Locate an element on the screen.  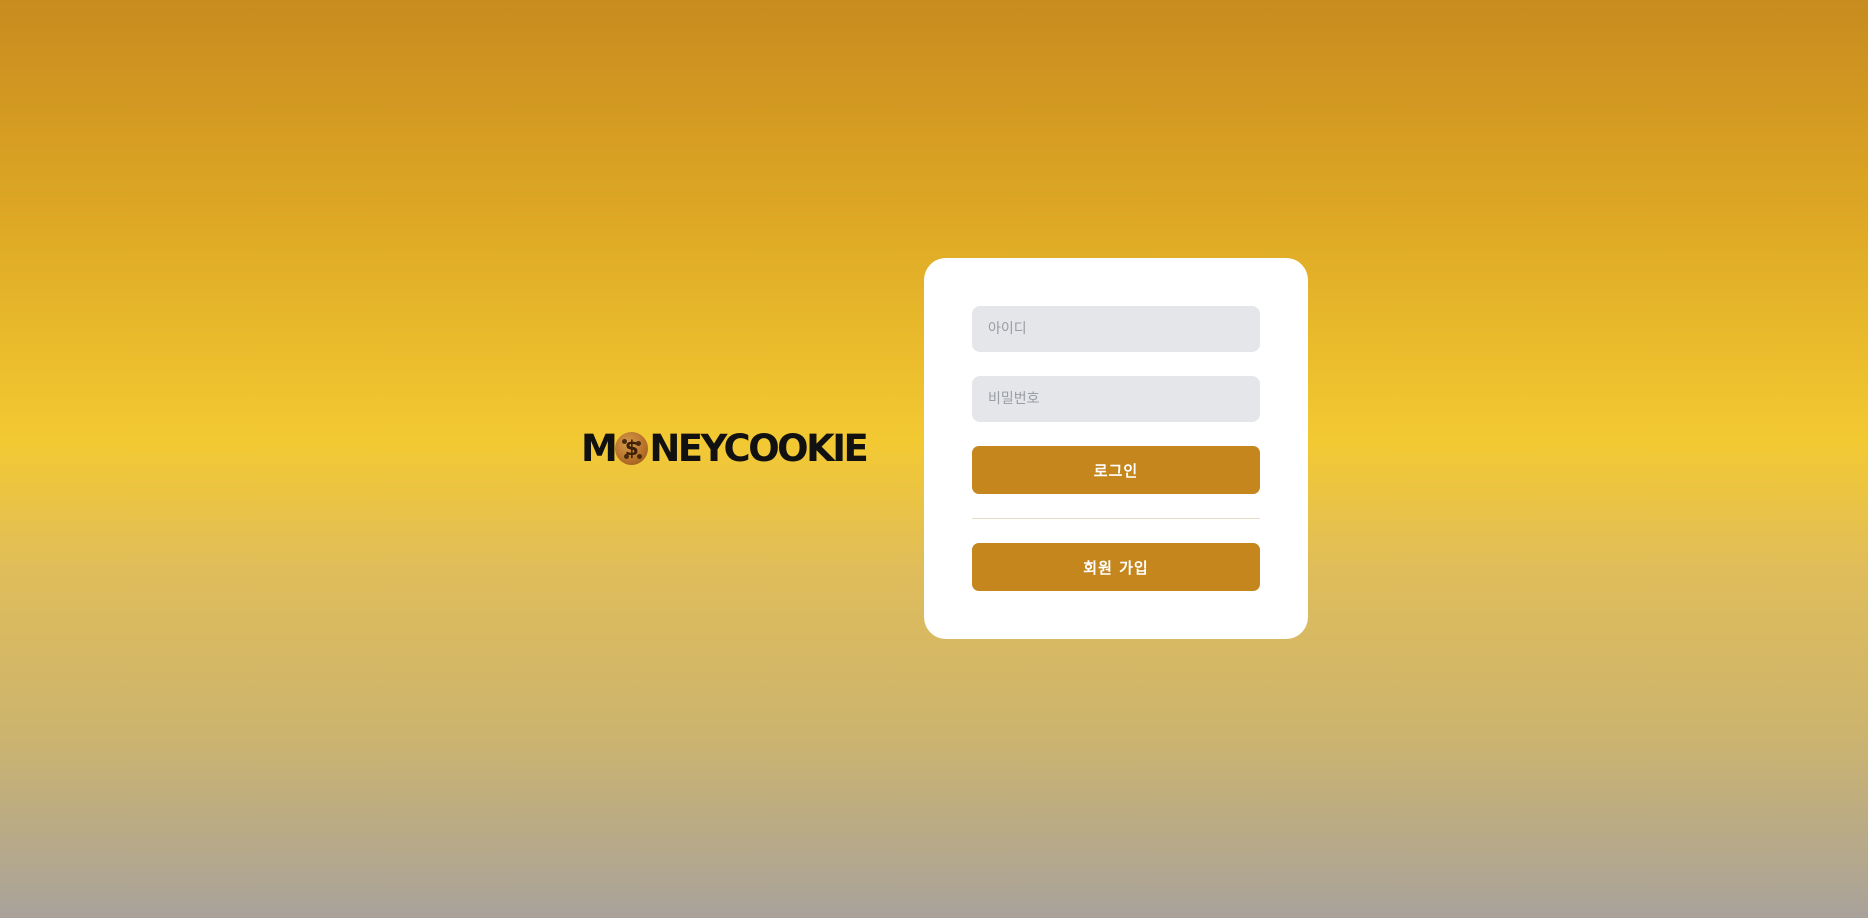
id-input is located at coordinates (1116, 329).